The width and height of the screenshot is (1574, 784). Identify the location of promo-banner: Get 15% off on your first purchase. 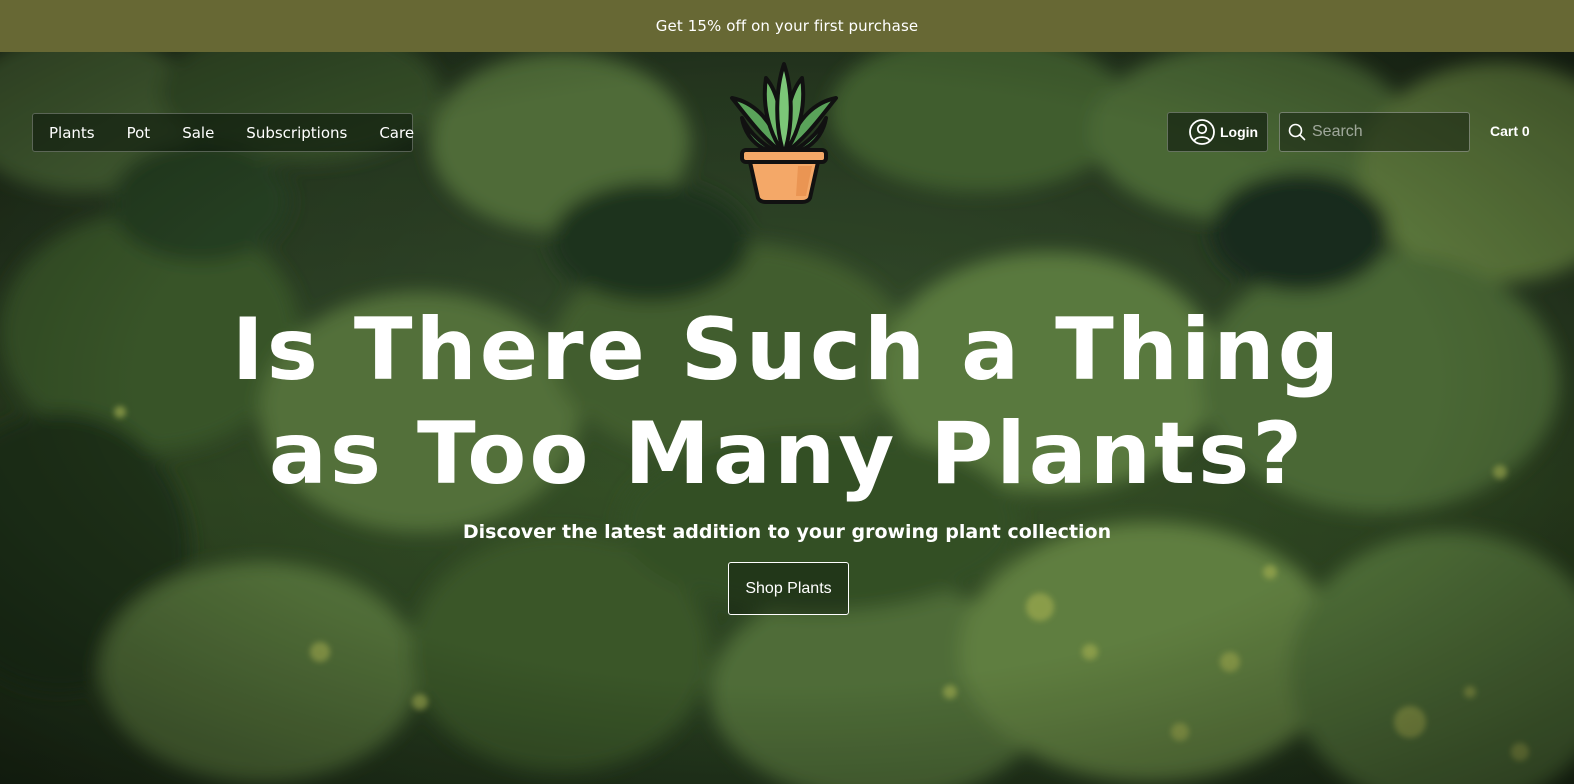
(787, 26).